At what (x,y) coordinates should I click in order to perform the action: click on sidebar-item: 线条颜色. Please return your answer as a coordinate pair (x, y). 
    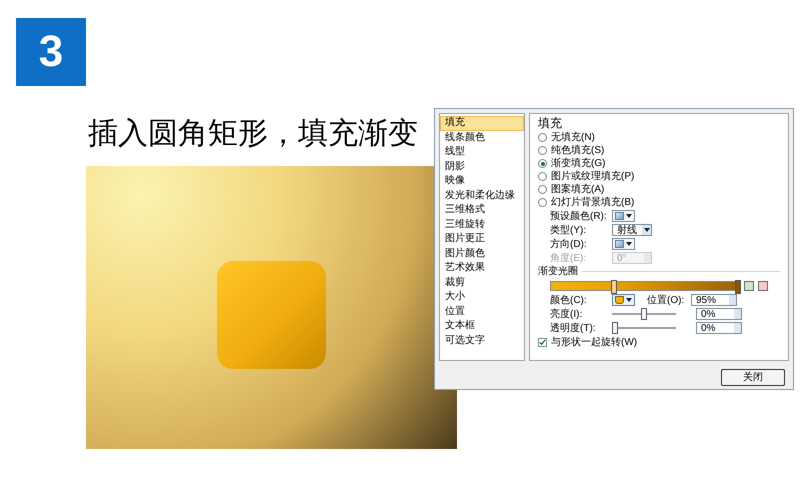
    Looking at the image, I should click on (482, 137).